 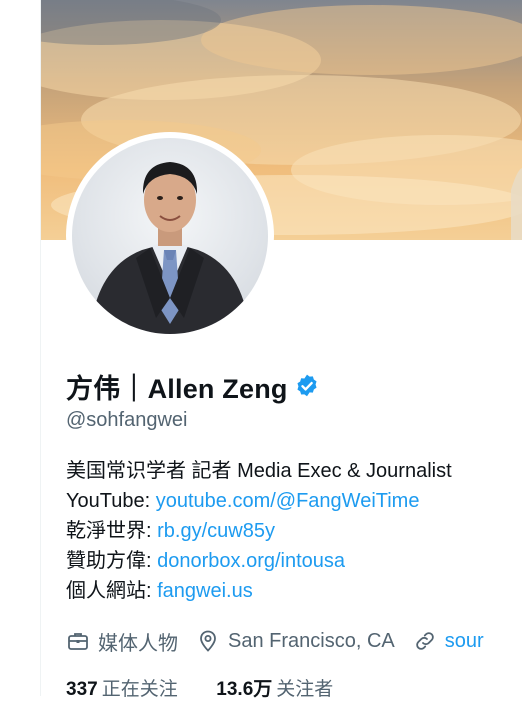 I want to click on bio-donate-link: donorbox.org/intousa, so click(x=251, y=561).